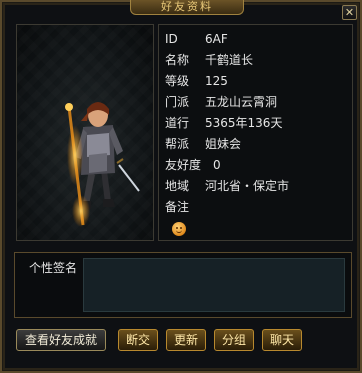 The image size is (362, 373). Describe the element at coordinates (241, 102) in the screenshot. I see `info-value-sect: 五龙山云霄洞` at that location.